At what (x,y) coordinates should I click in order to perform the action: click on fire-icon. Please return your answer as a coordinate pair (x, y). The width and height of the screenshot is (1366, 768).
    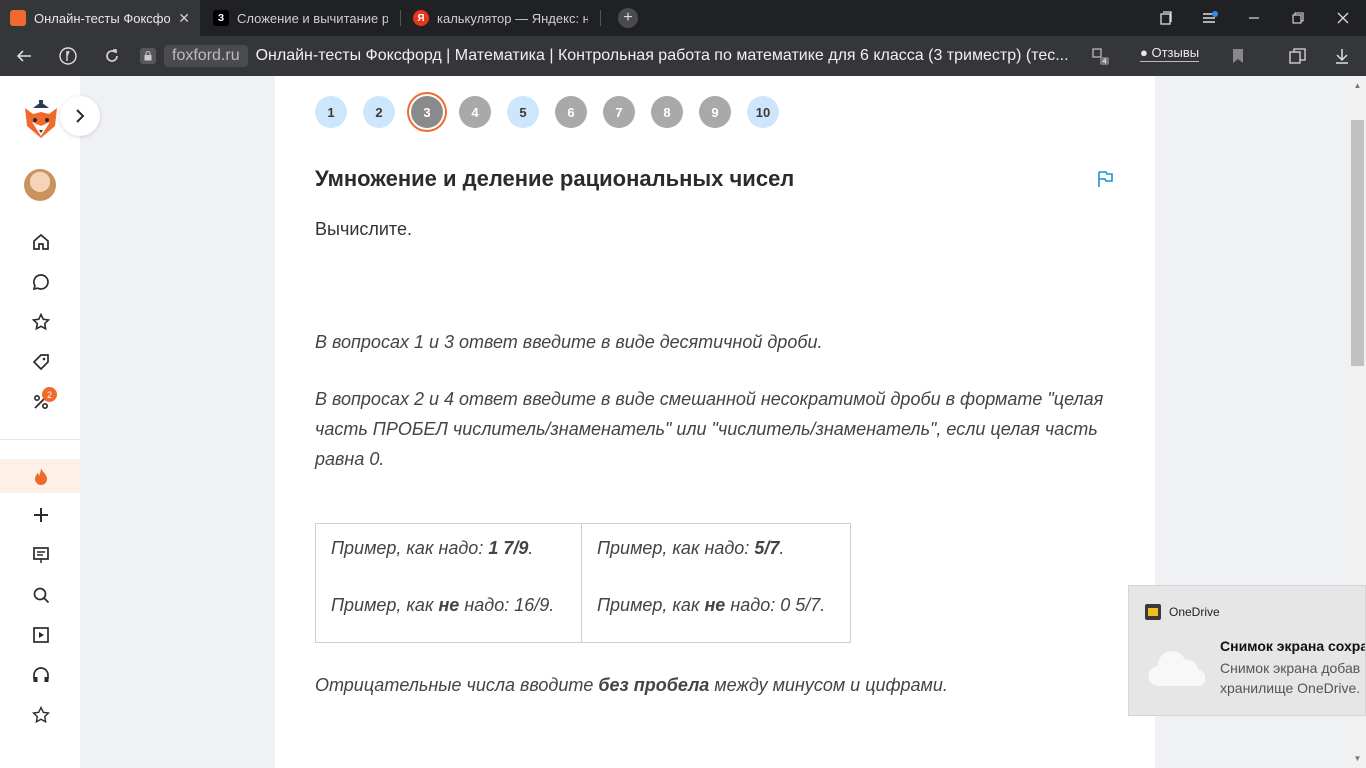
    Looking at the image, I should click on (41, 476).